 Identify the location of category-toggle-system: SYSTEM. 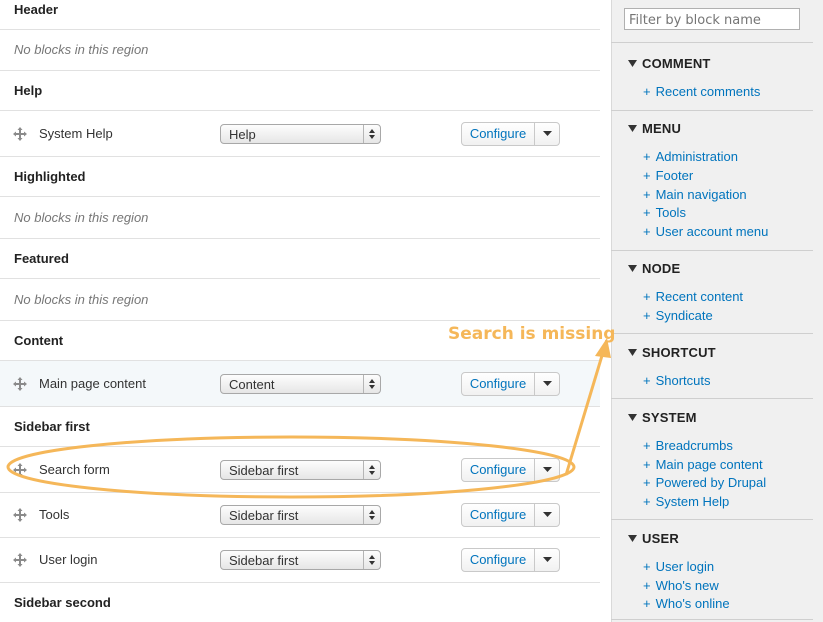
(662, 417).